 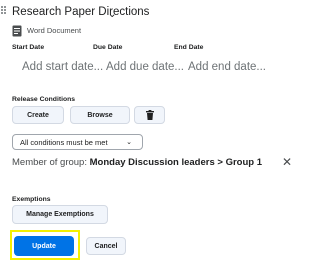 I want to click on cancel-button: Cancel, so click(x=106, y=246).